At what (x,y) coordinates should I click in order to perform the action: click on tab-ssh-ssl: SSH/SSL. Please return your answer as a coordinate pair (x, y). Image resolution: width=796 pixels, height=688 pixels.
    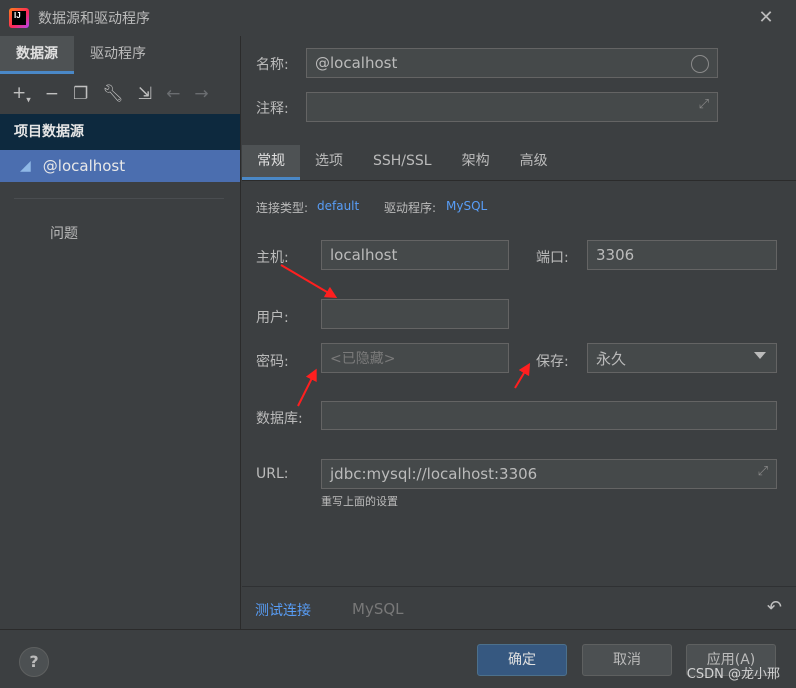
    Looking at the image, I should click on (402, 162).